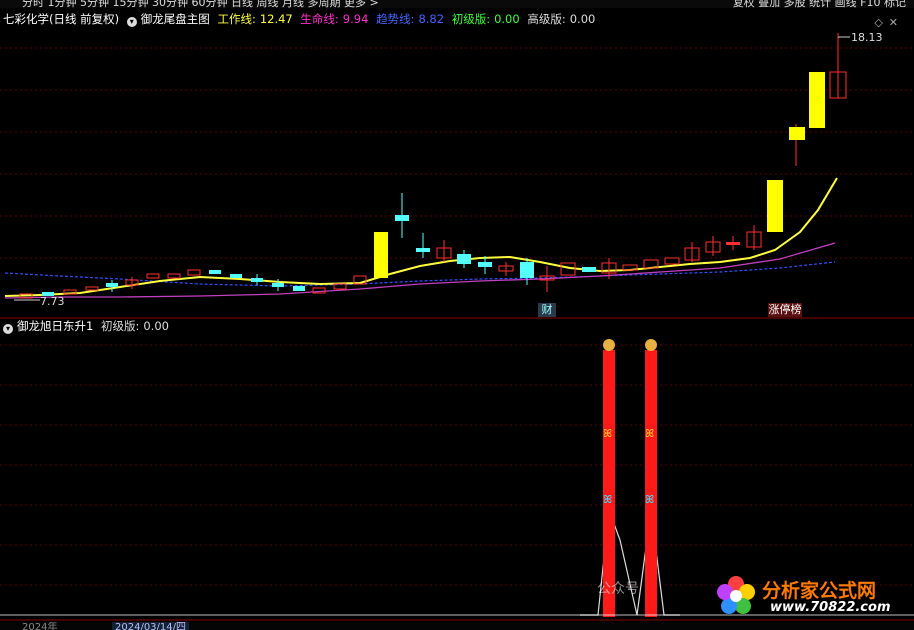 The image size is (914, 630). Describe the element at coordinates (618, 589) in the screenshot. I see `watermark: 公众号` at that location.